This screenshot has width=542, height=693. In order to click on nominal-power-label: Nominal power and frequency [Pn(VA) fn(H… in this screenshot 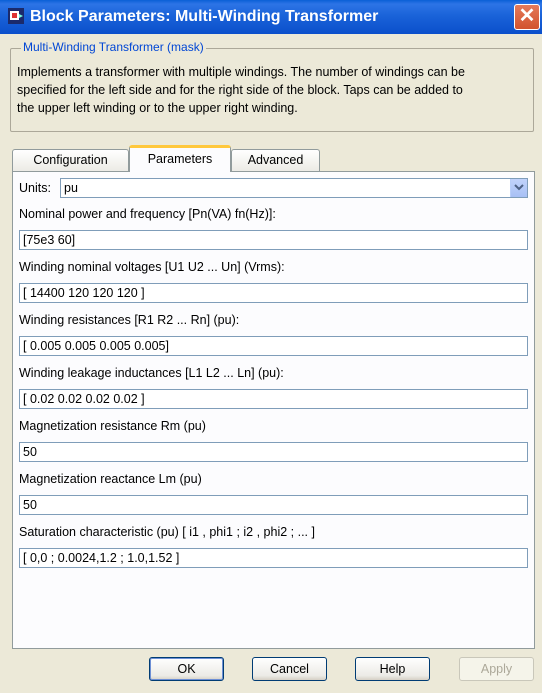, I will do `click(147, 214)`.